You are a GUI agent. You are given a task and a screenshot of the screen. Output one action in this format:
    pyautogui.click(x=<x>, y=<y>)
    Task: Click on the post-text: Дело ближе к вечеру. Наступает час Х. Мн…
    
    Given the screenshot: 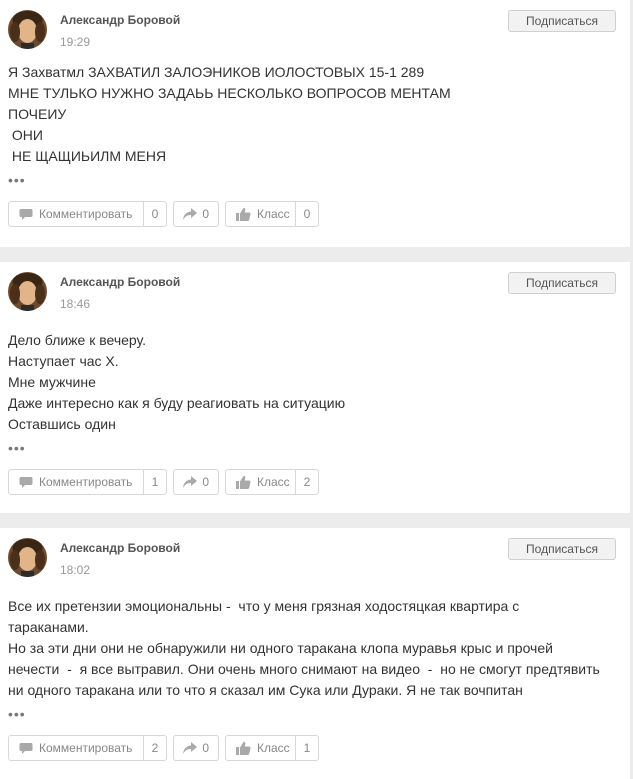 What is the action you would take?
    pyautogui.click(x=315, y=376)
    